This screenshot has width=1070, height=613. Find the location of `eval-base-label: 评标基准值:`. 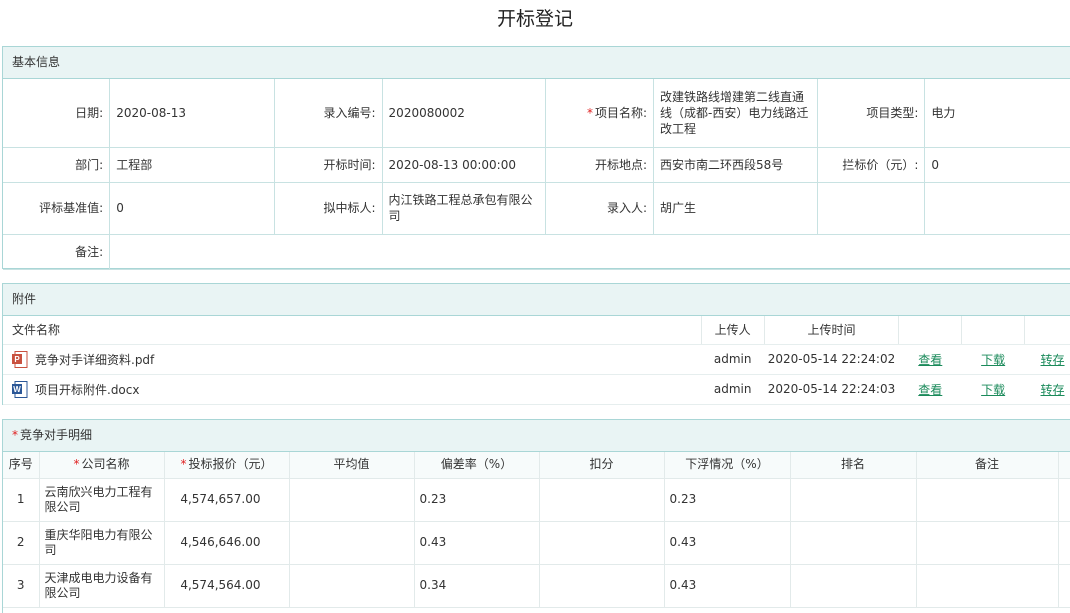

eval-base-label: 评标基准值: is located at coordinates (57, 208).